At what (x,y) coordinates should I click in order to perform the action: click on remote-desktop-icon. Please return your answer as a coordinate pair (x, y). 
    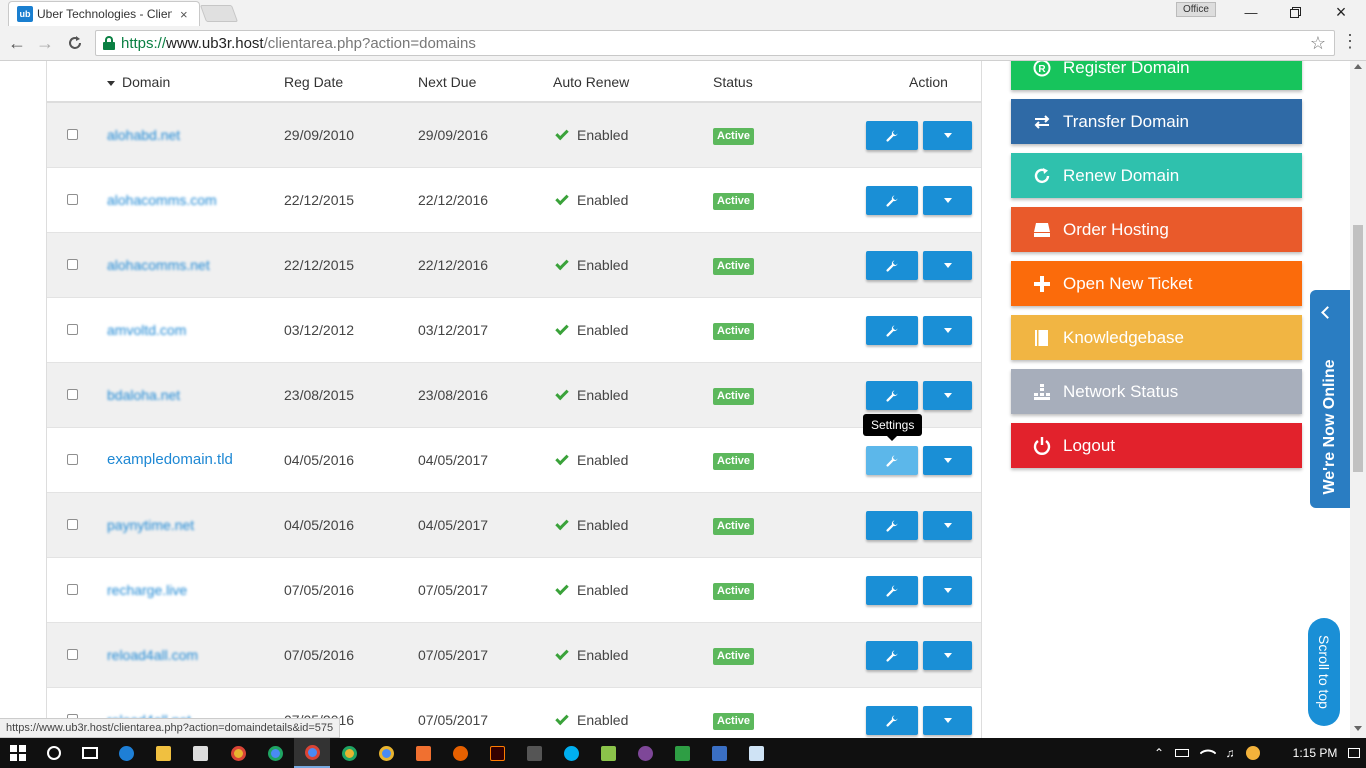
    Looking at the image, I should click on (719, 753).